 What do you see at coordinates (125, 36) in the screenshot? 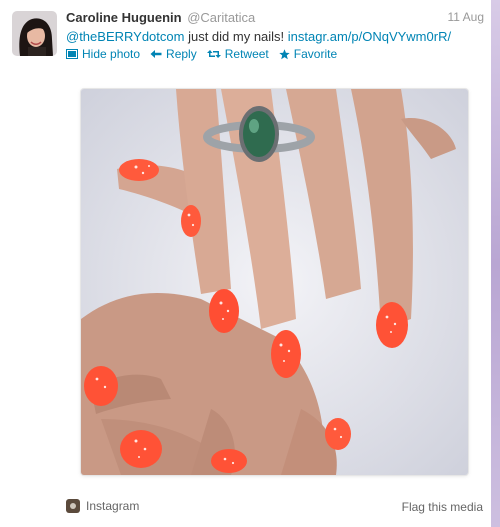
I see `mention-link: @theBERRYdotcom` at bounding box center [125, 36].